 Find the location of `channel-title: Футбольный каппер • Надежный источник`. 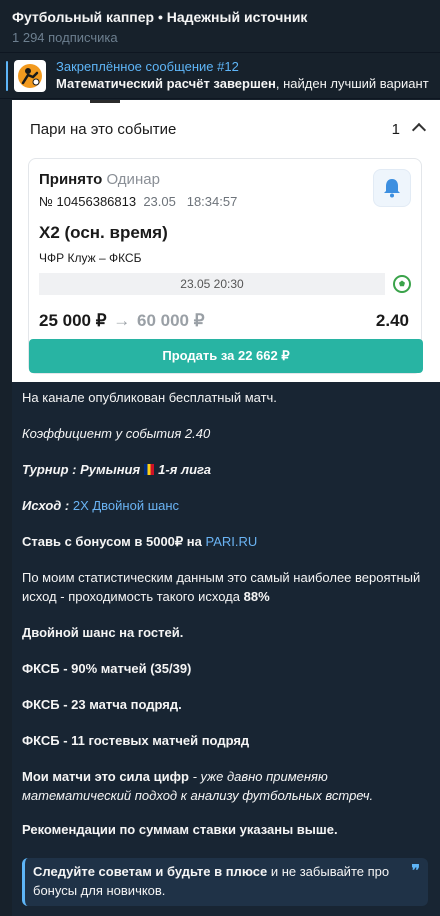

channel-title: Футбольный каппер • Надежный источник is located at coordinates (160, 17).